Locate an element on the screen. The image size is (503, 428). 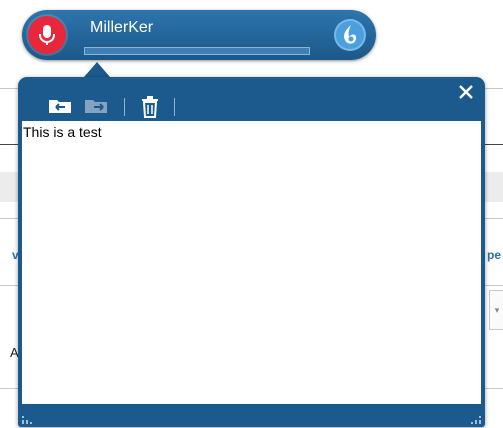
bg-dropdown: ▾ is located at coordinates (496, 310).